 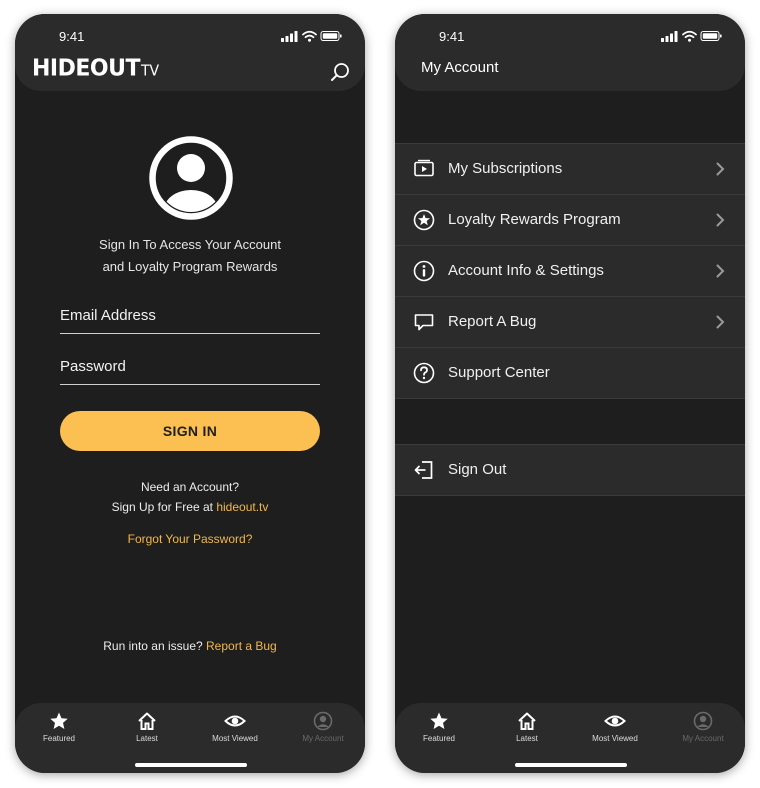 I want to click on menu-item-account-settings: Account Info & Settings, so click(x=570, y=271).